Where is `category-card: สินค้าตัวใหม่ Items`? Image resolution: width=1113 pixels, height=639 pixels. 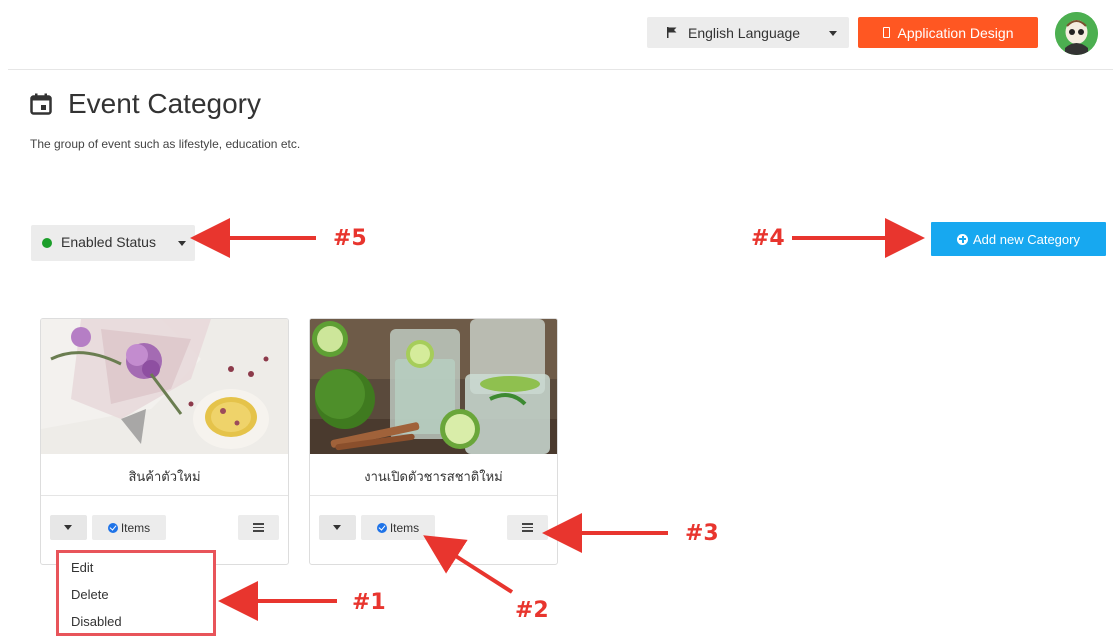
category-card: สินค้าตัวใหม่ Items is located at coordinates (164, 441).